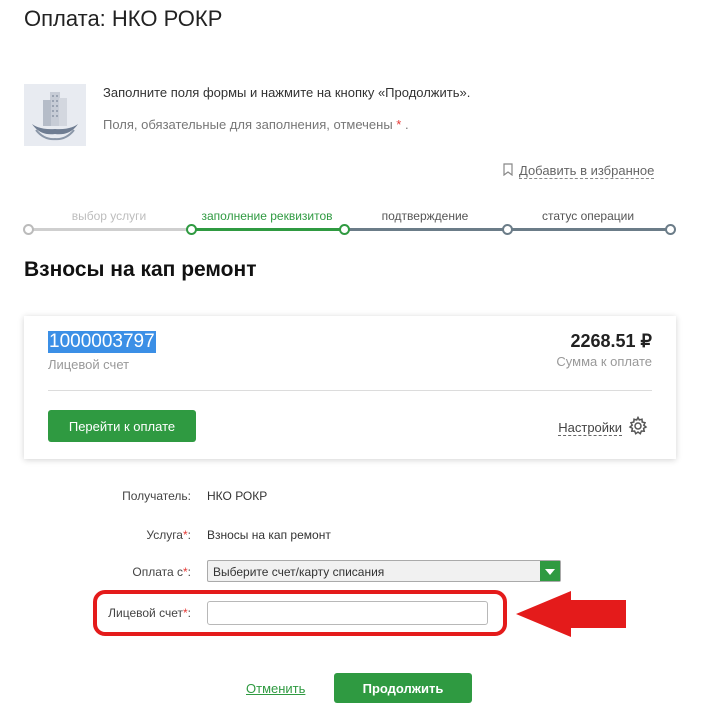 The width and height of the screenshot is (706, 722). Describe the element at coordinates (145, 613) in the screenshot. I see `account-label-text: Лицевой счет` at that location.